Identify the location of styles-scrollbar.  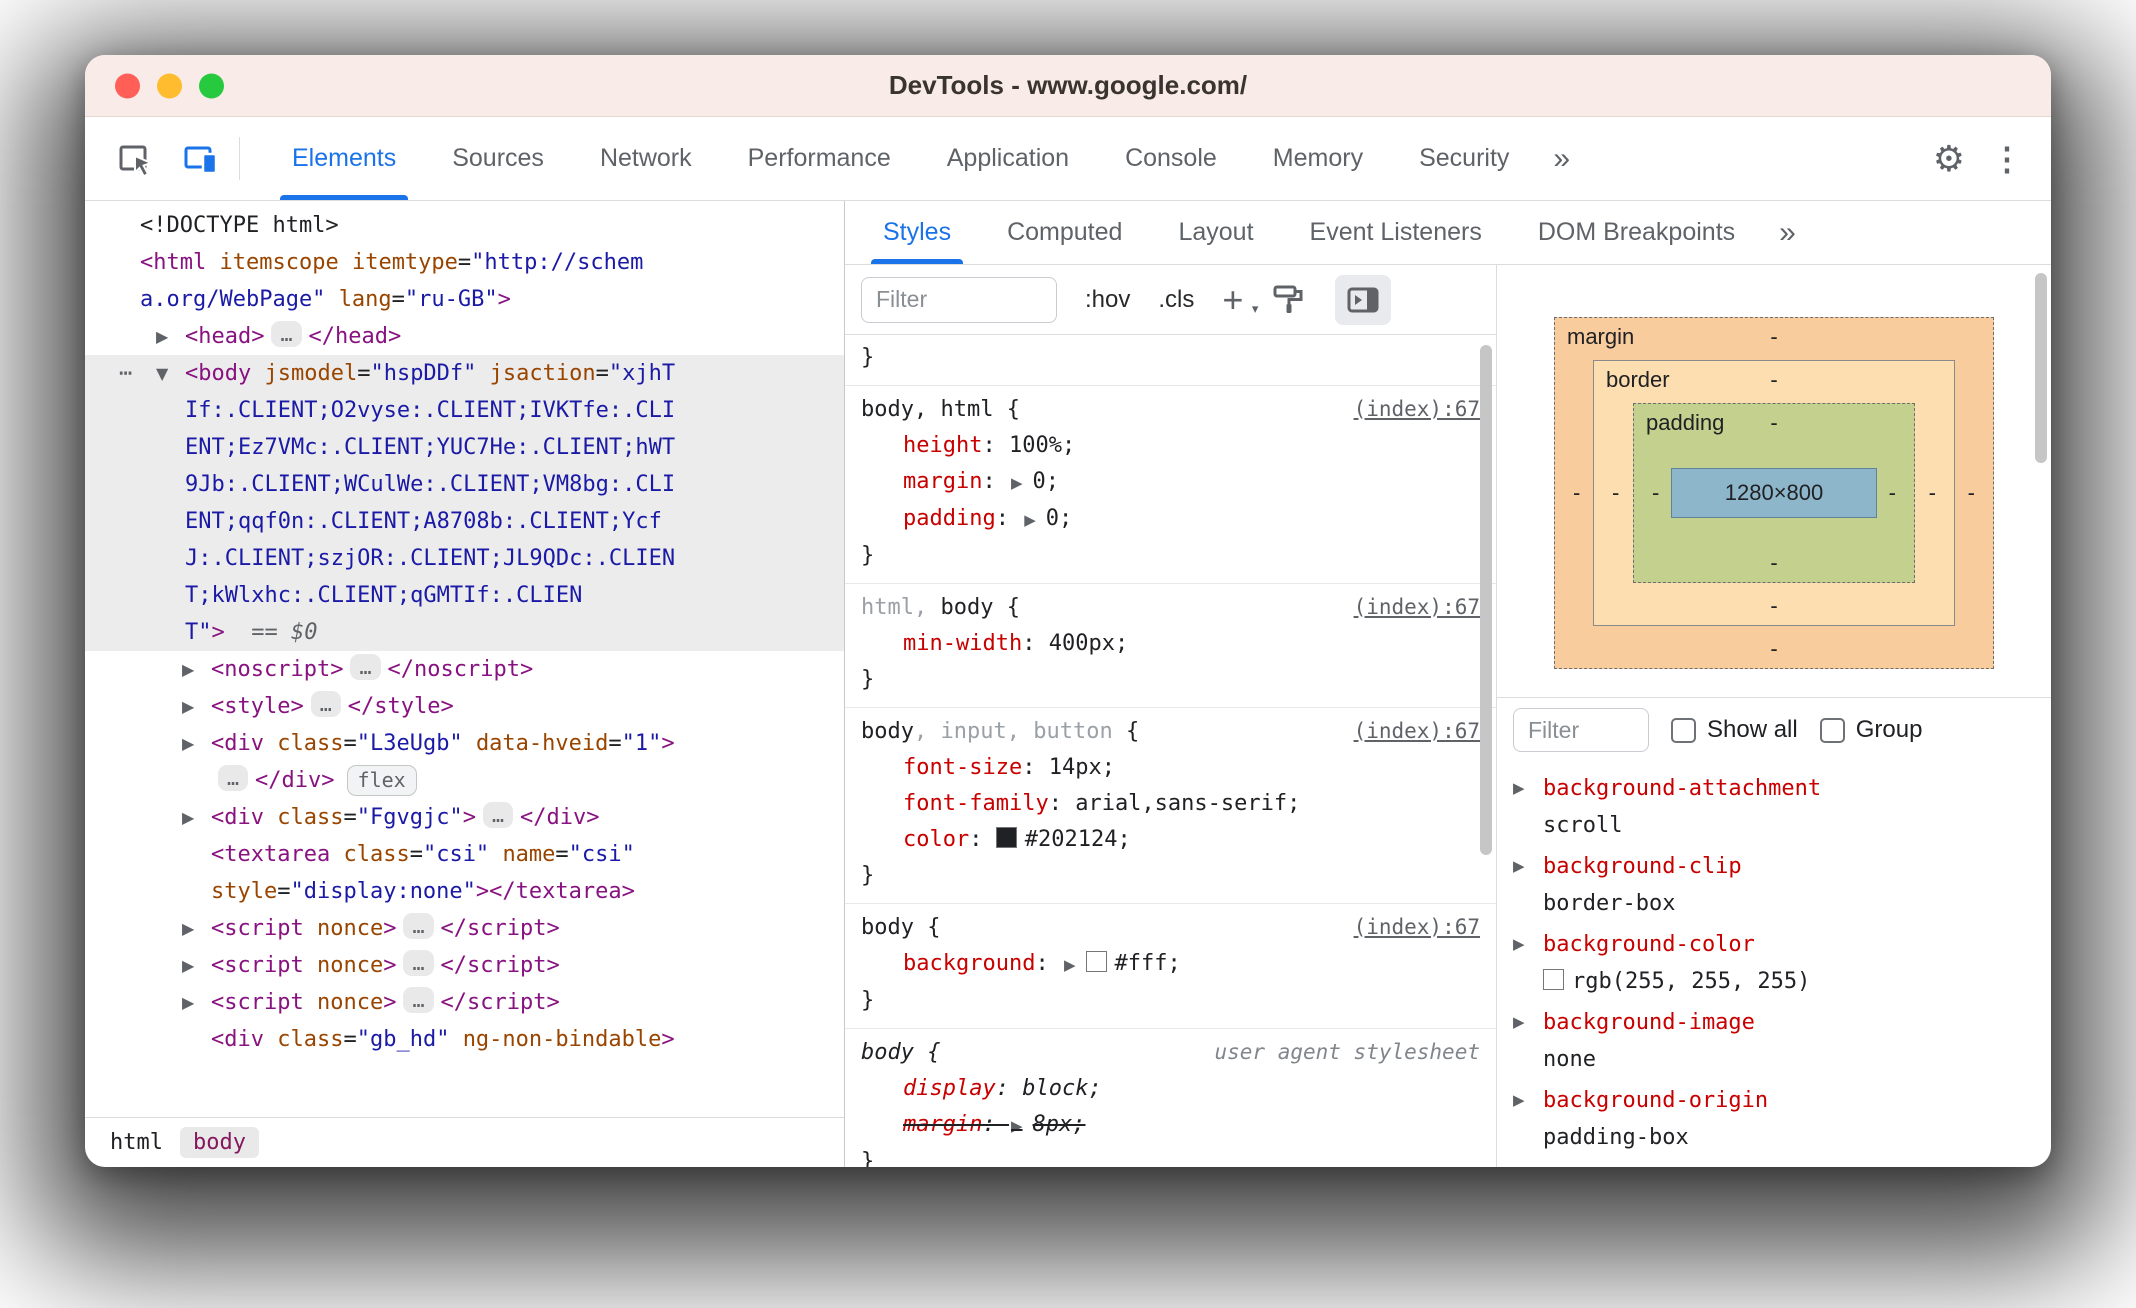
(1486, 600).